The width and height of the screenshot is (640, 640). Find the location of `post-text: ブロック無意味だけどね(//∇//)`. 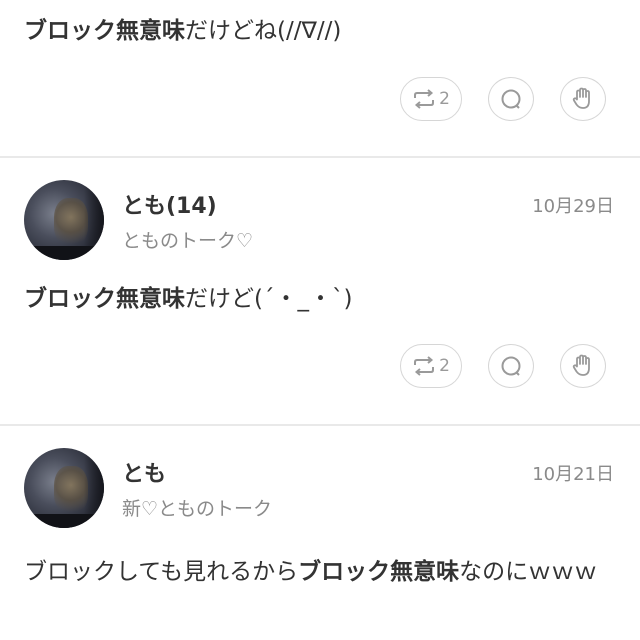

post-text: ブロック無意味だけどね(//∇//) is located at coordinates (322, 31).